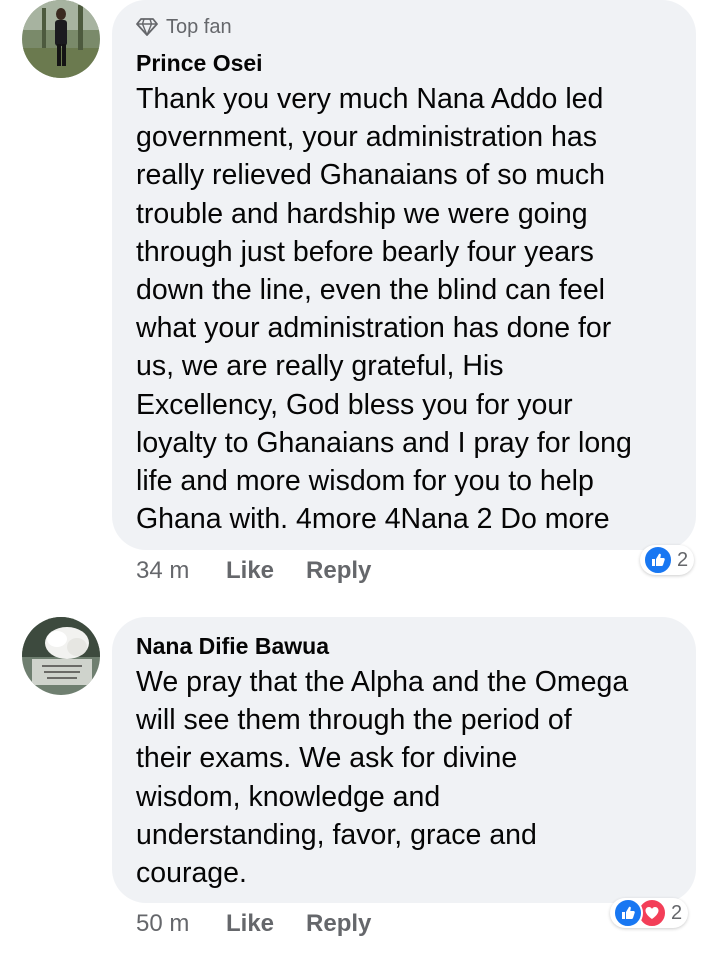 Image resolution: width=720 pixels, height=964 pixels. What do you see at coordinates (406, 27) in the screenshot?
I see `top-fan-badge: Top fan` at bounding box center [406, 27].